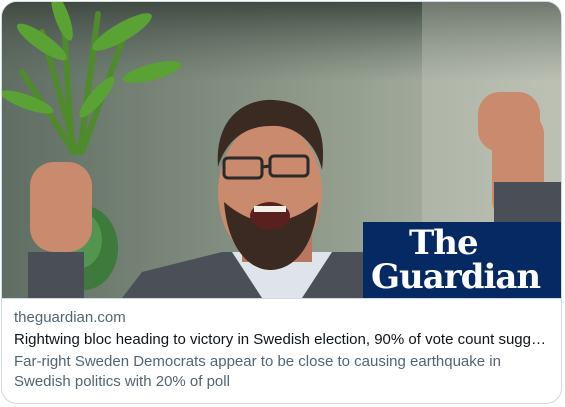 This screenshot has width=565, height=407. I want to click on guardian-logo: The Guardian, so click(462, 260).